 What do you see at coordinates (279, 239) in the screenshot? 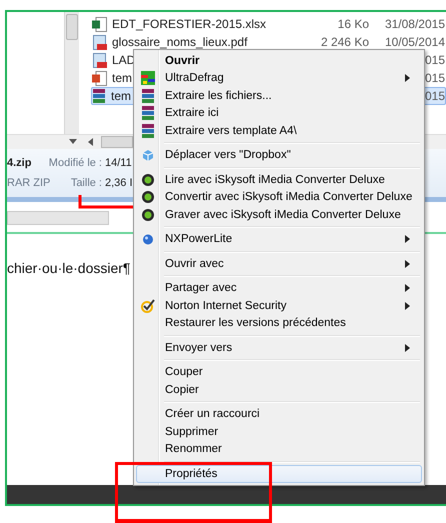
I see `menu-item: NXPowerLite` at bounding box center [279, 239].